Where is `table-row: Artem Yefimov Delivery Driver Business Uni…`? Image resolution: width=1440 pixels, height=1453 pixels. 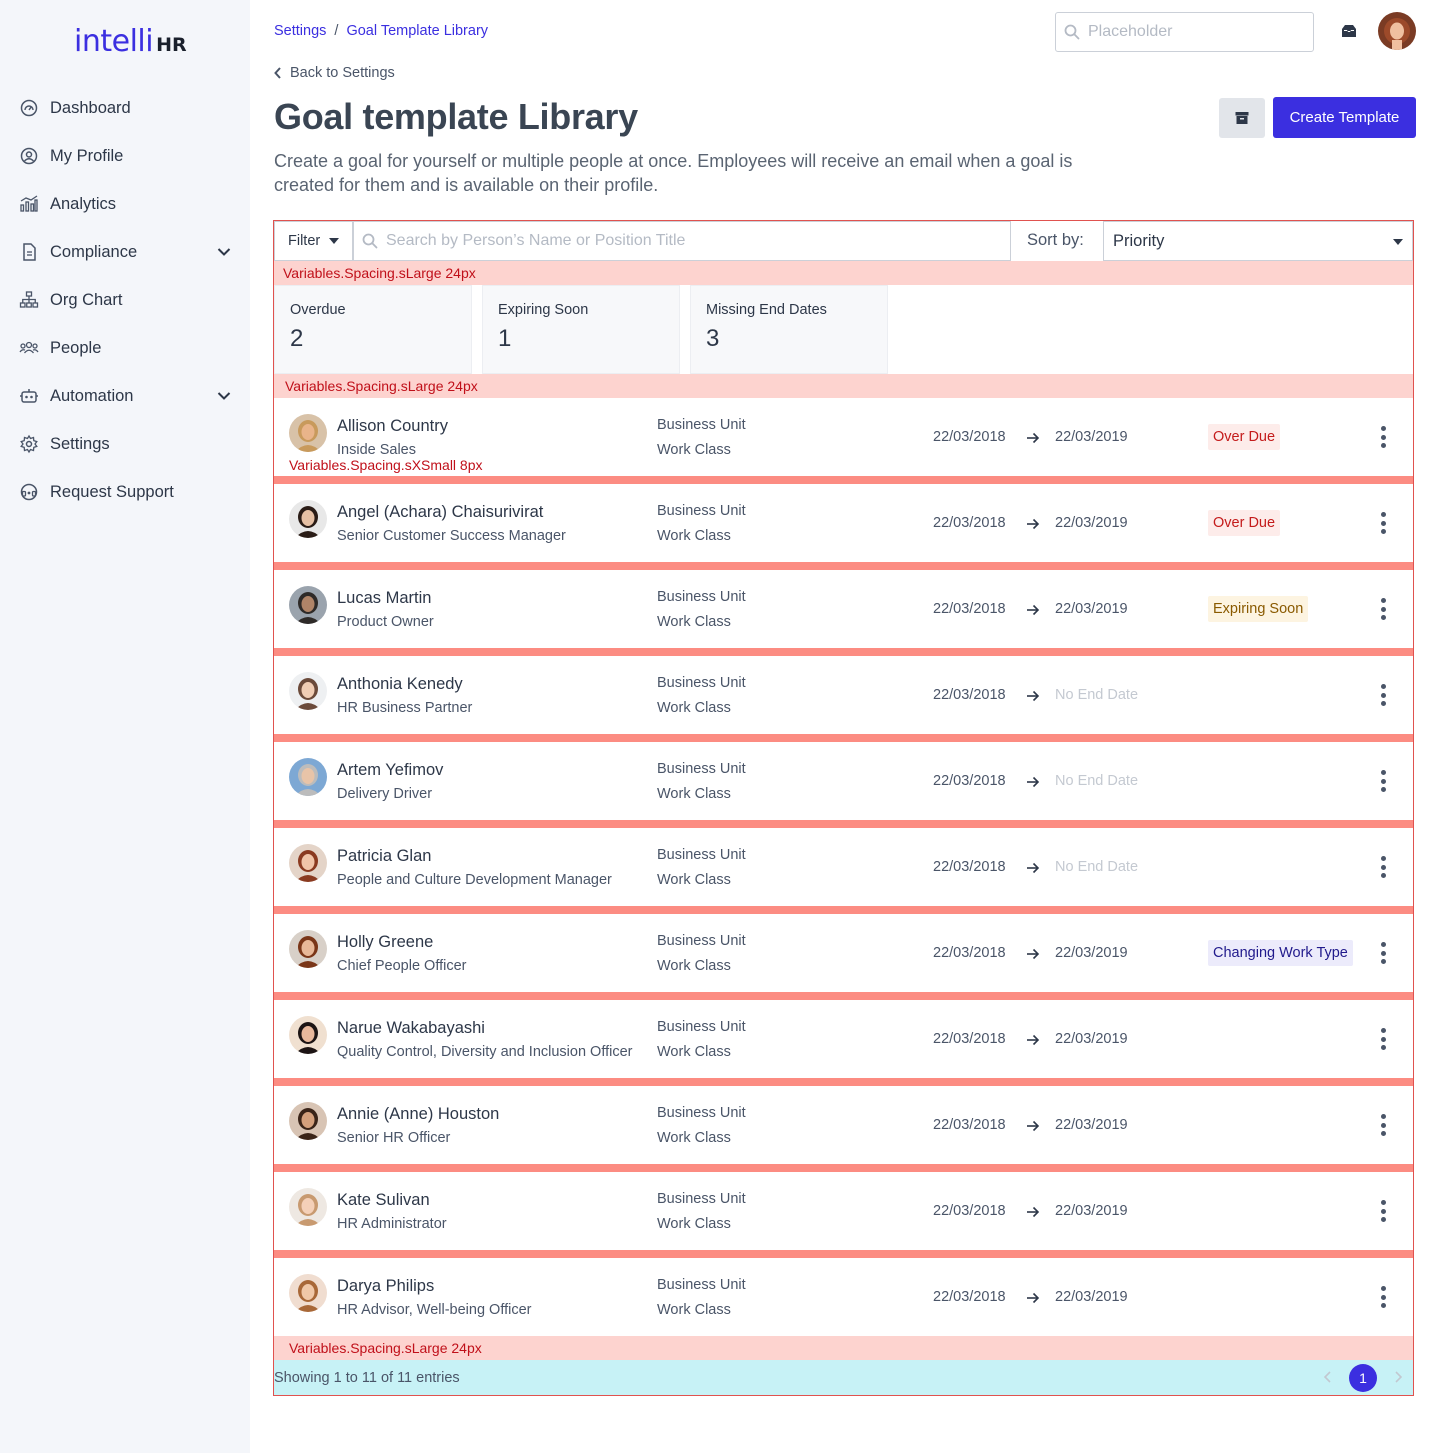 table-row: Artem Yefimov Delivery Driver Business Uni… is located at coordinates (843, 785).